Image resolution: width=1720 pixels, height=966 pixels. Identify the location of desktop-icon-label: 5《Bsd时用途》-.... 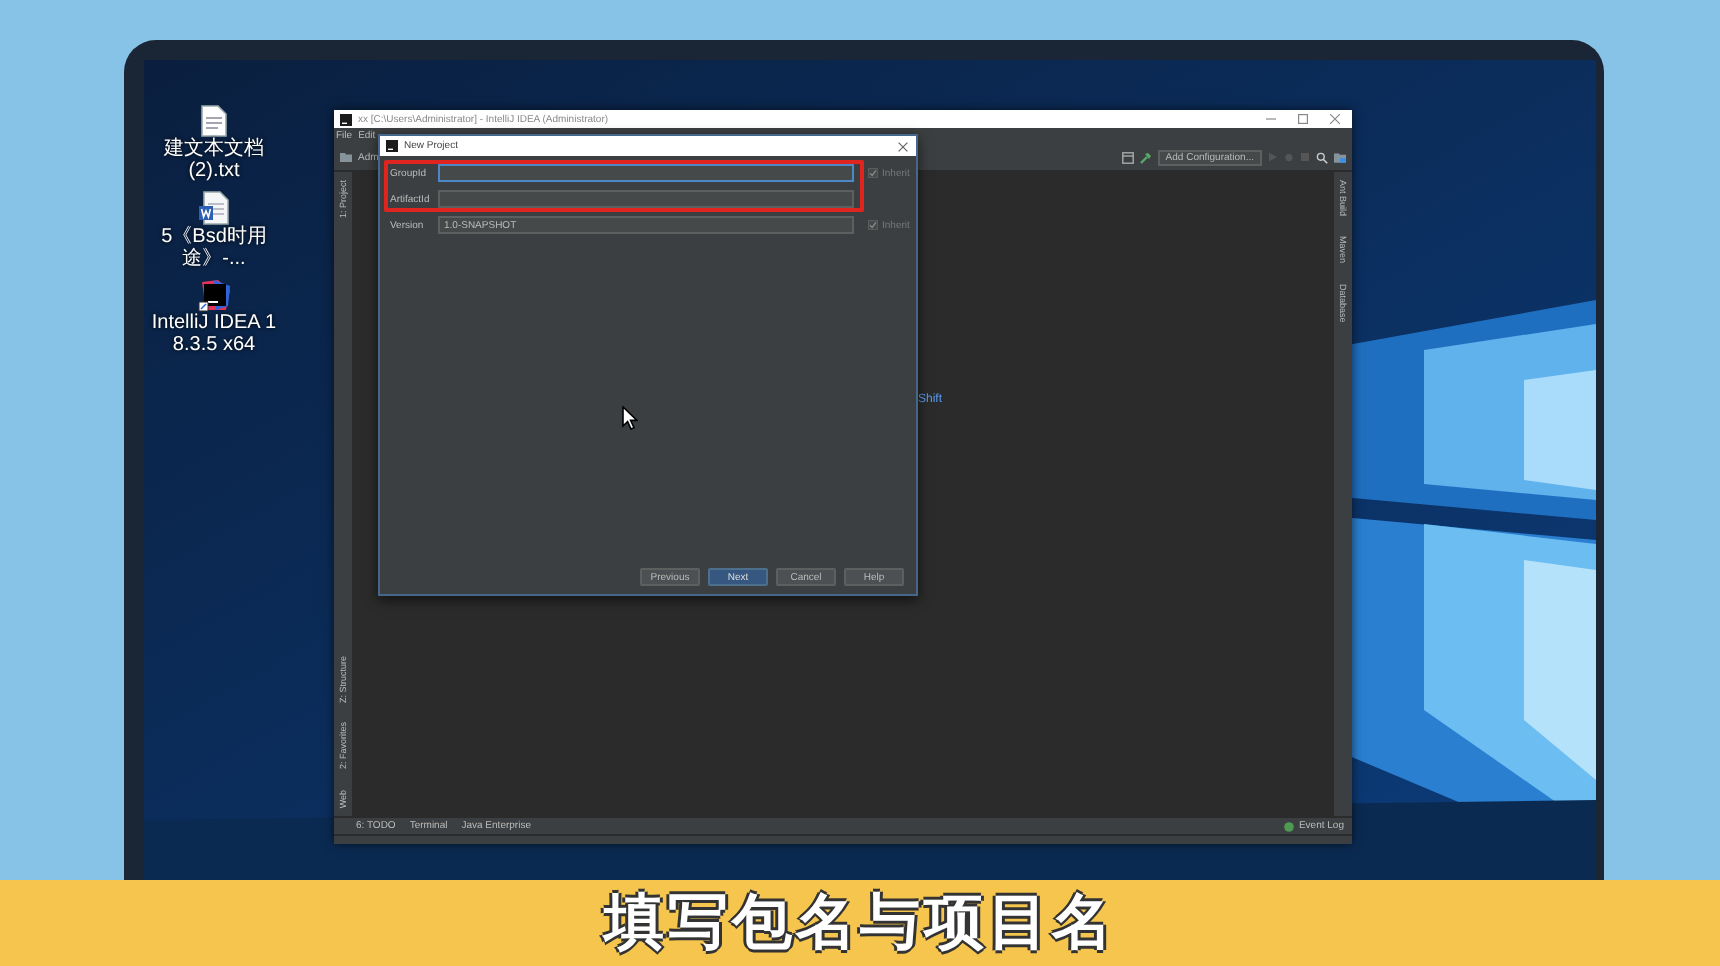
(214, 248).